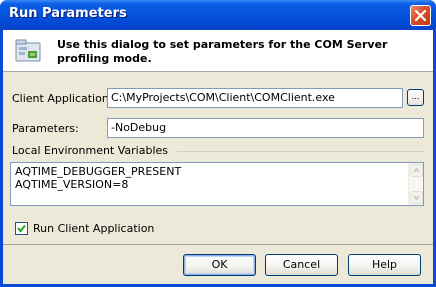 The height and width of the screenshot is (287, 436). Describe the element at coordinates (93, 228) in the screenshot. I see `run-client-label: Run Client Application` at that location.